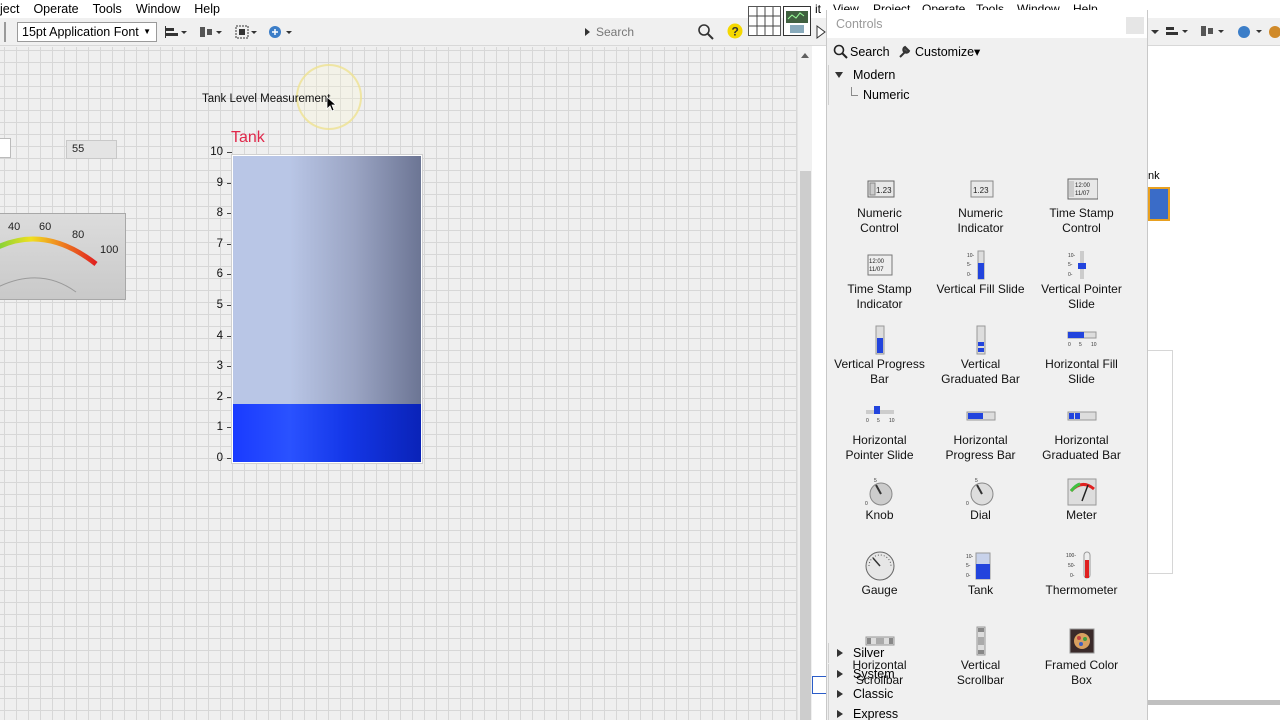 Image resolution: width=1280 pixels, height=720 pixels. Describe the element at coordinates (839, 75) in the screenshot. I see `expand-triangle-icon` at that location.